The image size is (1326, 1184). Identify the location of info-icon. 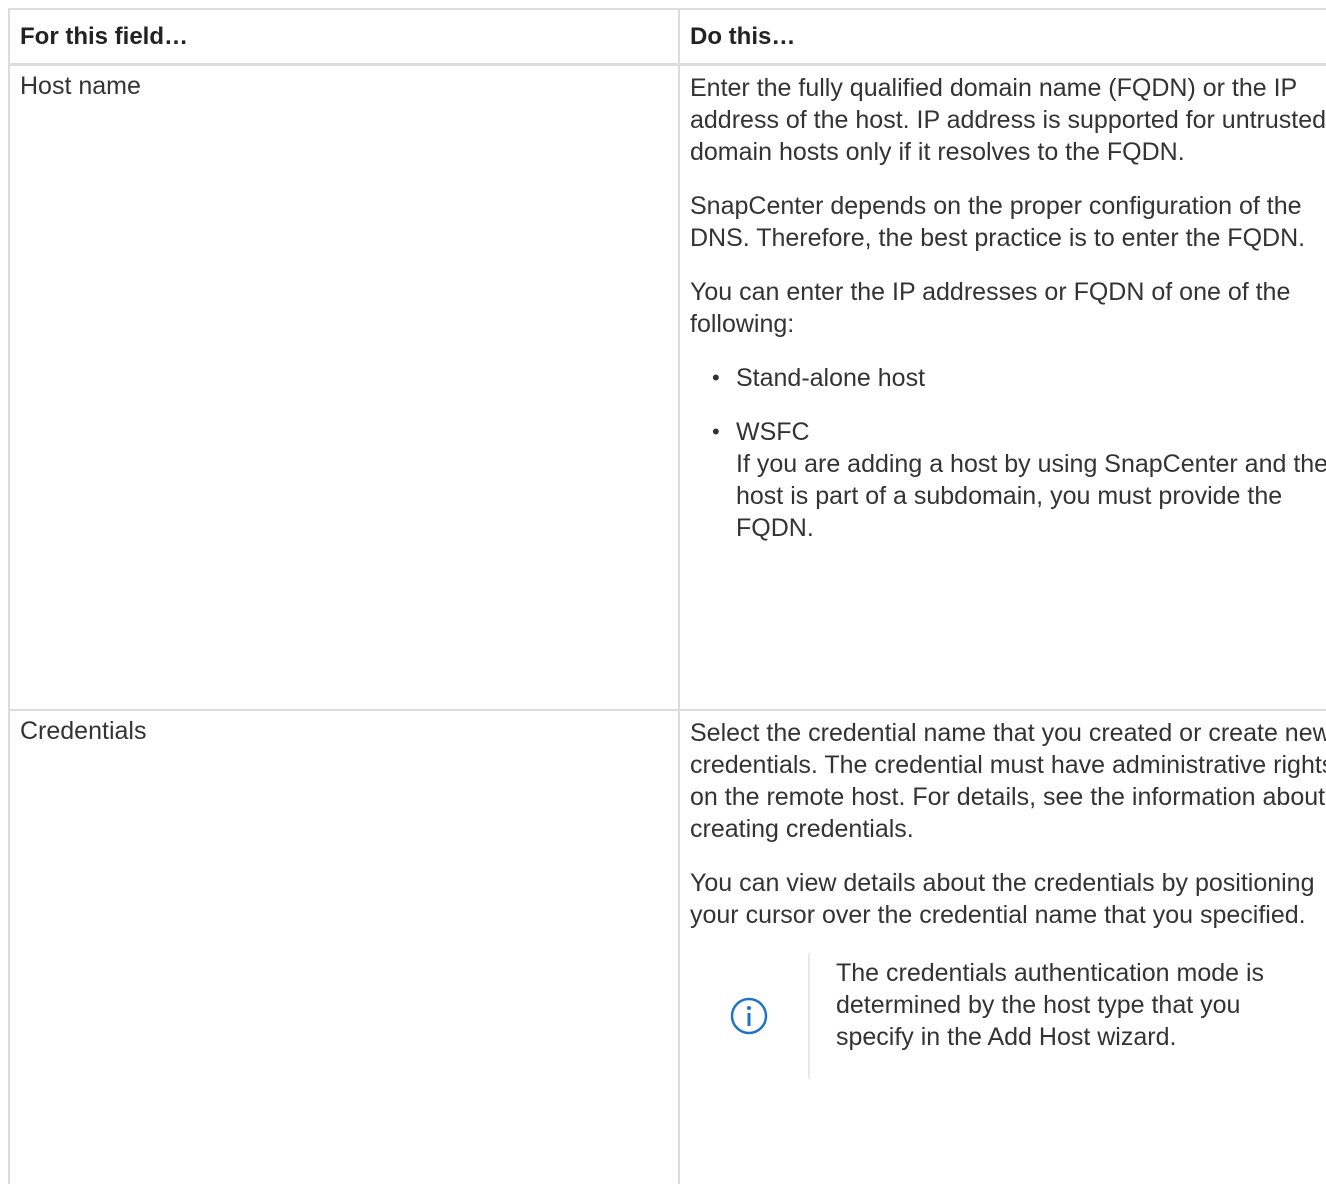
(749, 1016).